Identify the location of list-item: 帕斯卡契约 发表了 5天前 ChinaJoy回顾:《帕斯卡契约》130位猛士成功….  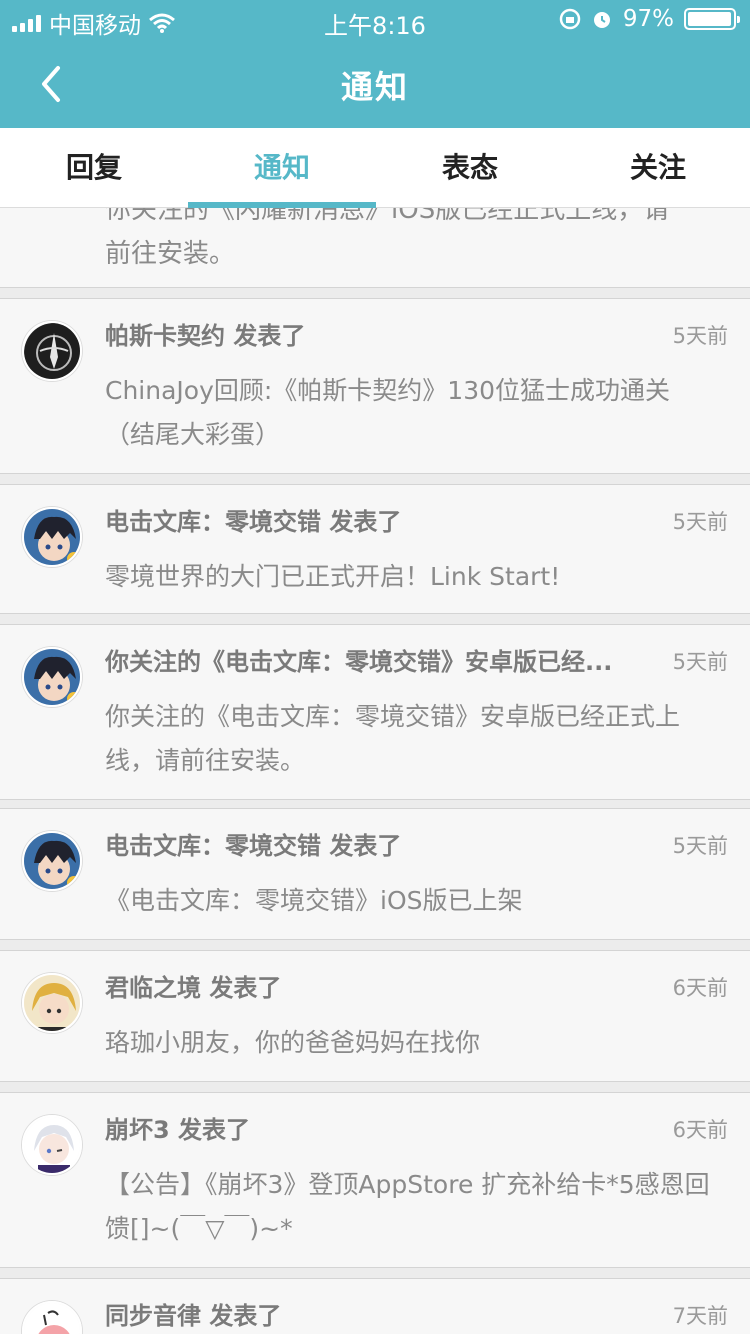
(375, 386).